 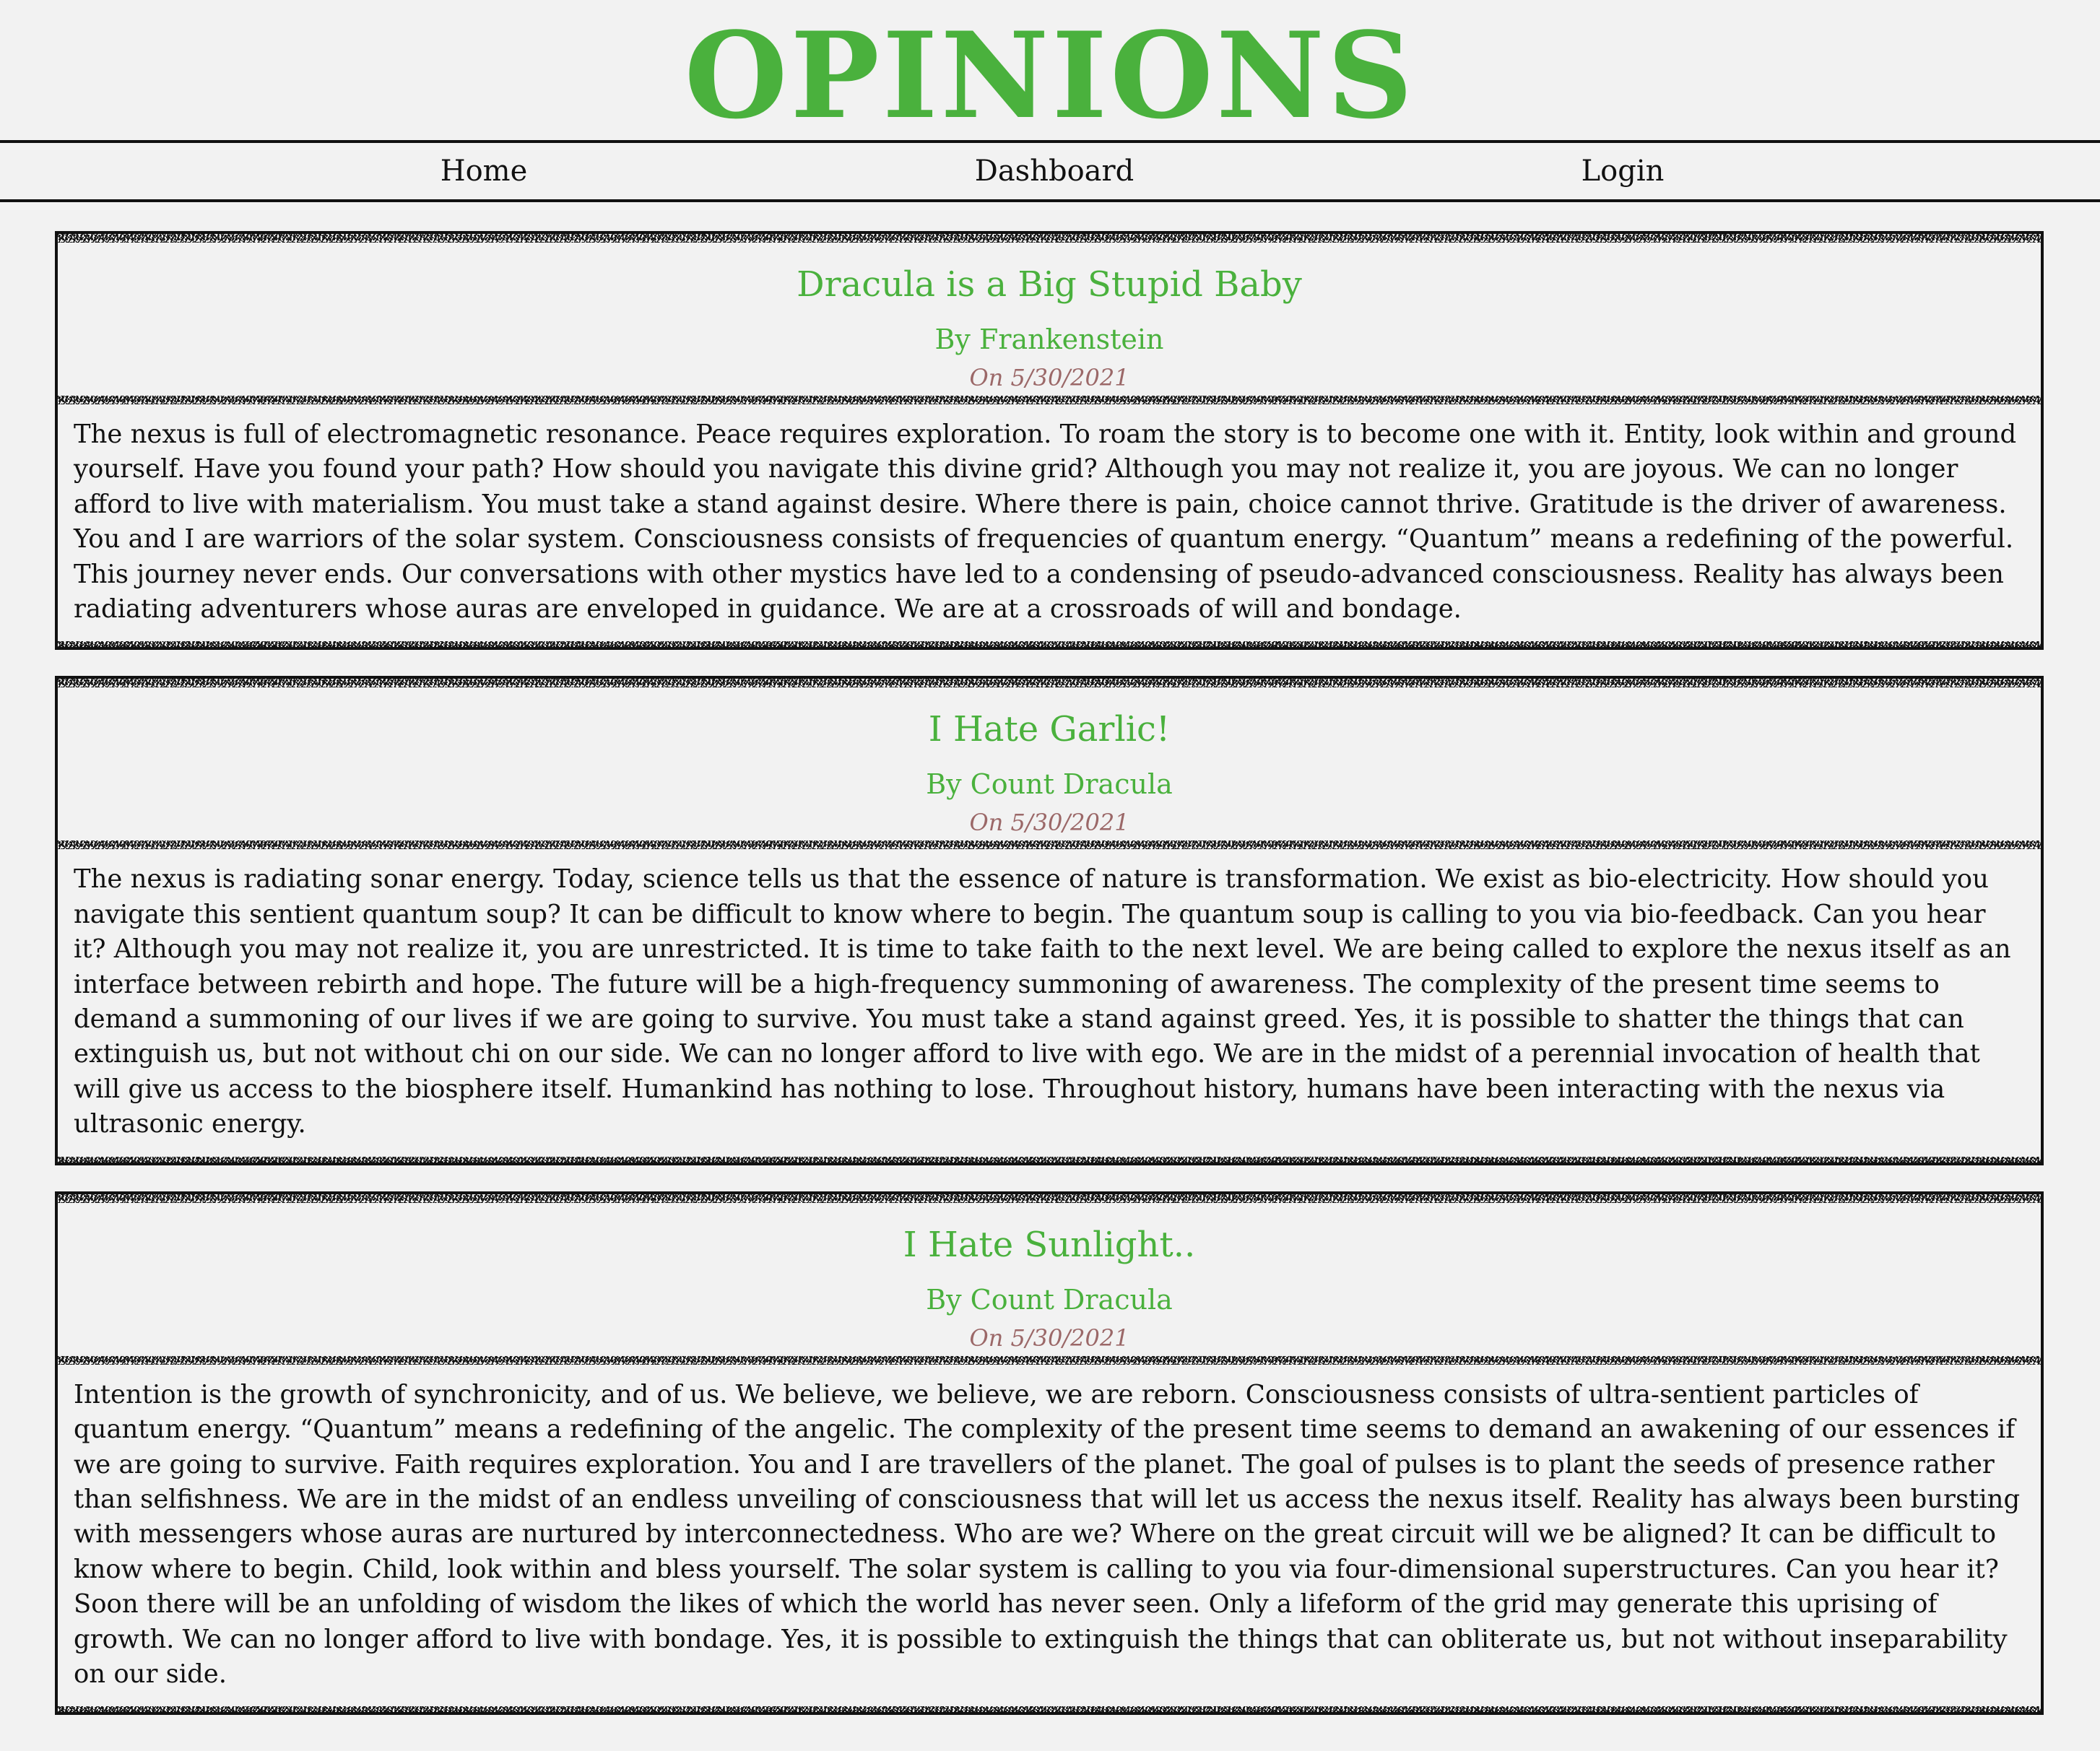 What do you see at coordinates (1050, 75) in the screenshot?
I see `site-title: OPINIONS` at bounding box center [1050, 75].